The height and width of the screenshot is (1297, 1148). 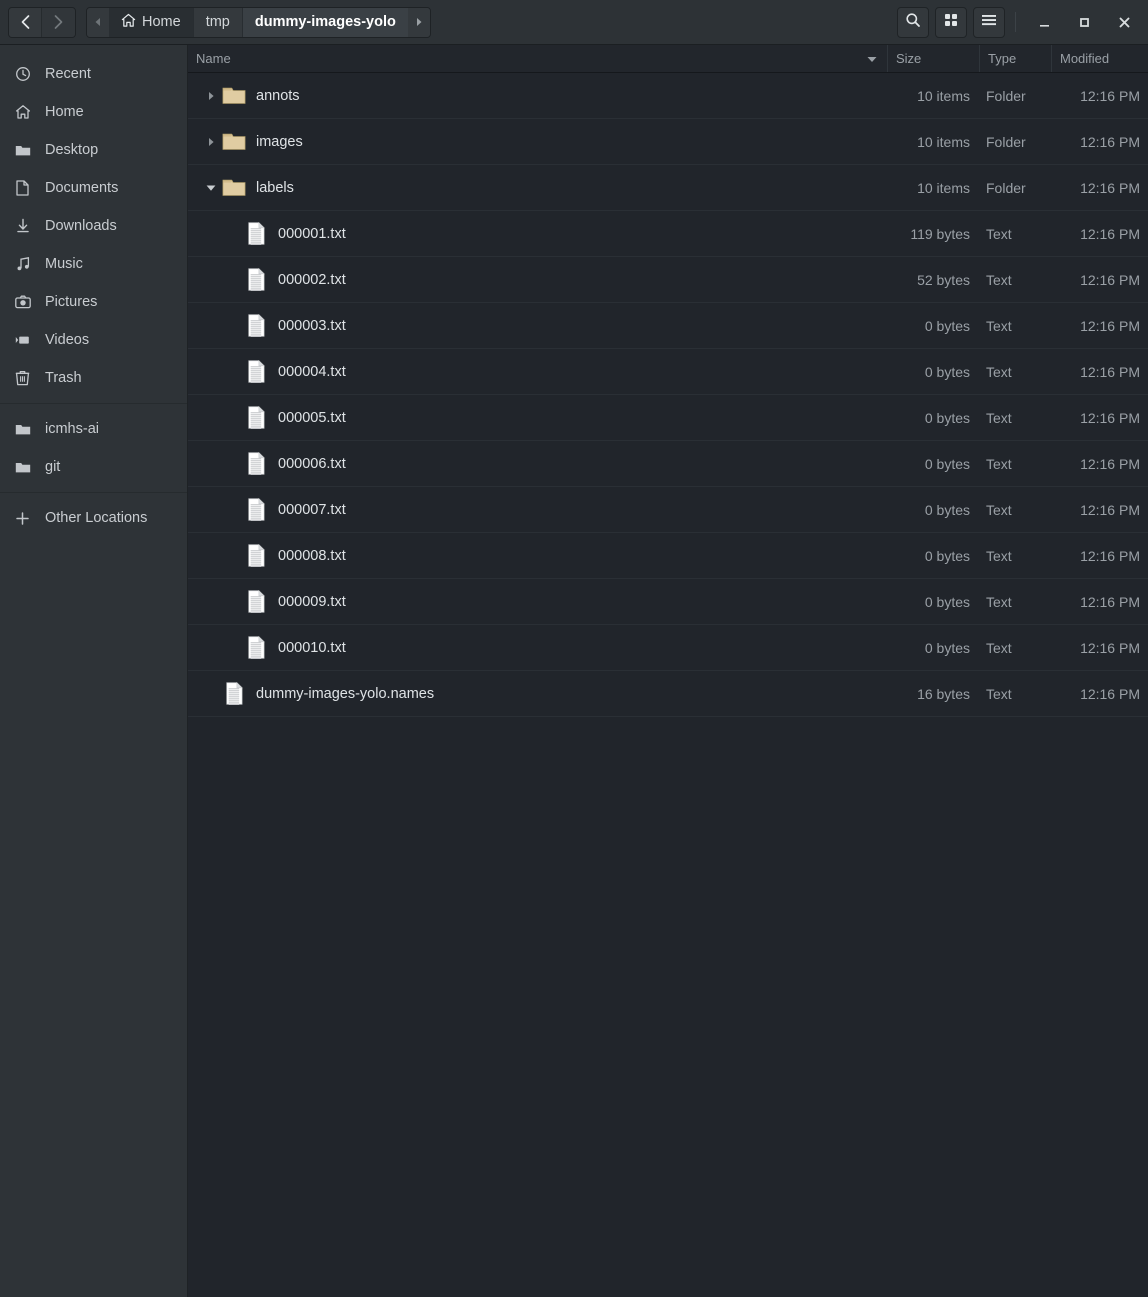 I want to click on file-size-label: 10 items, so click(x=943, y=95).